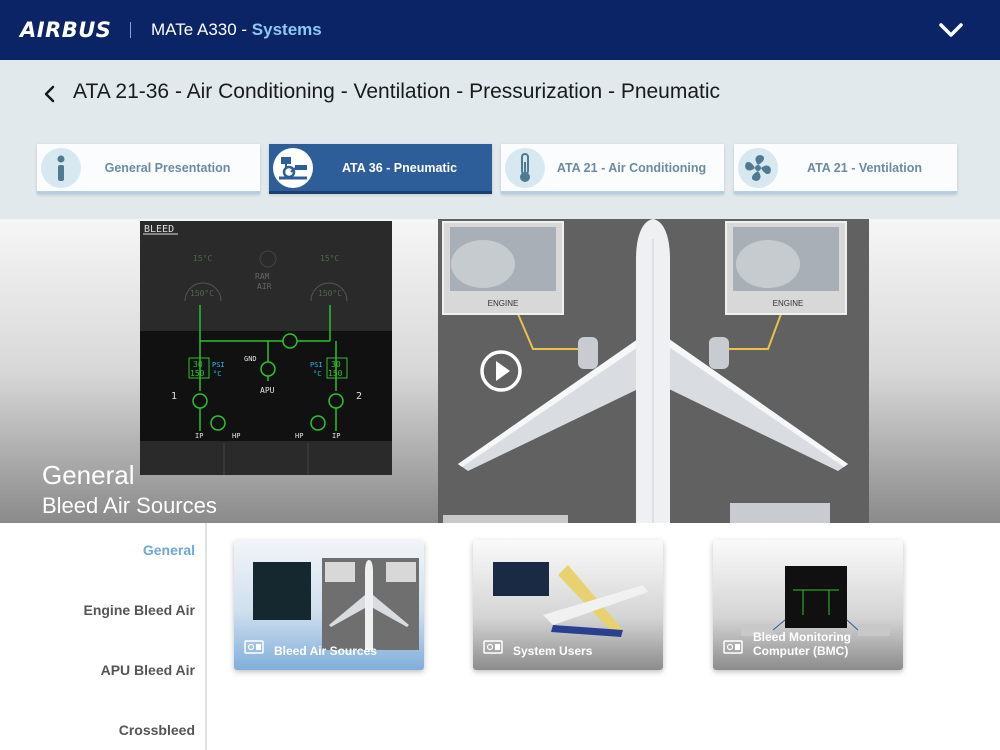  I want to click on chevron-left-icon, so click(49, 94).